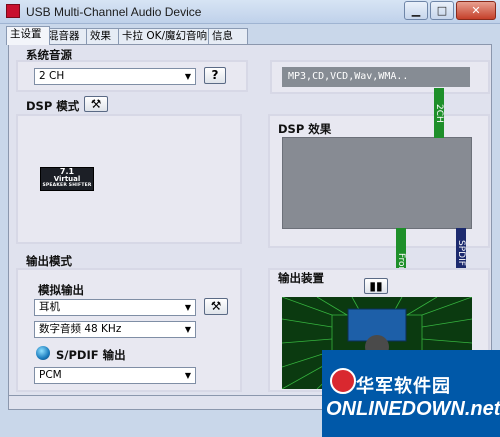 The height and width of the screenshot is (437, 500). I want to click on analog-output-label: 模拟输出, so click(61, 290).